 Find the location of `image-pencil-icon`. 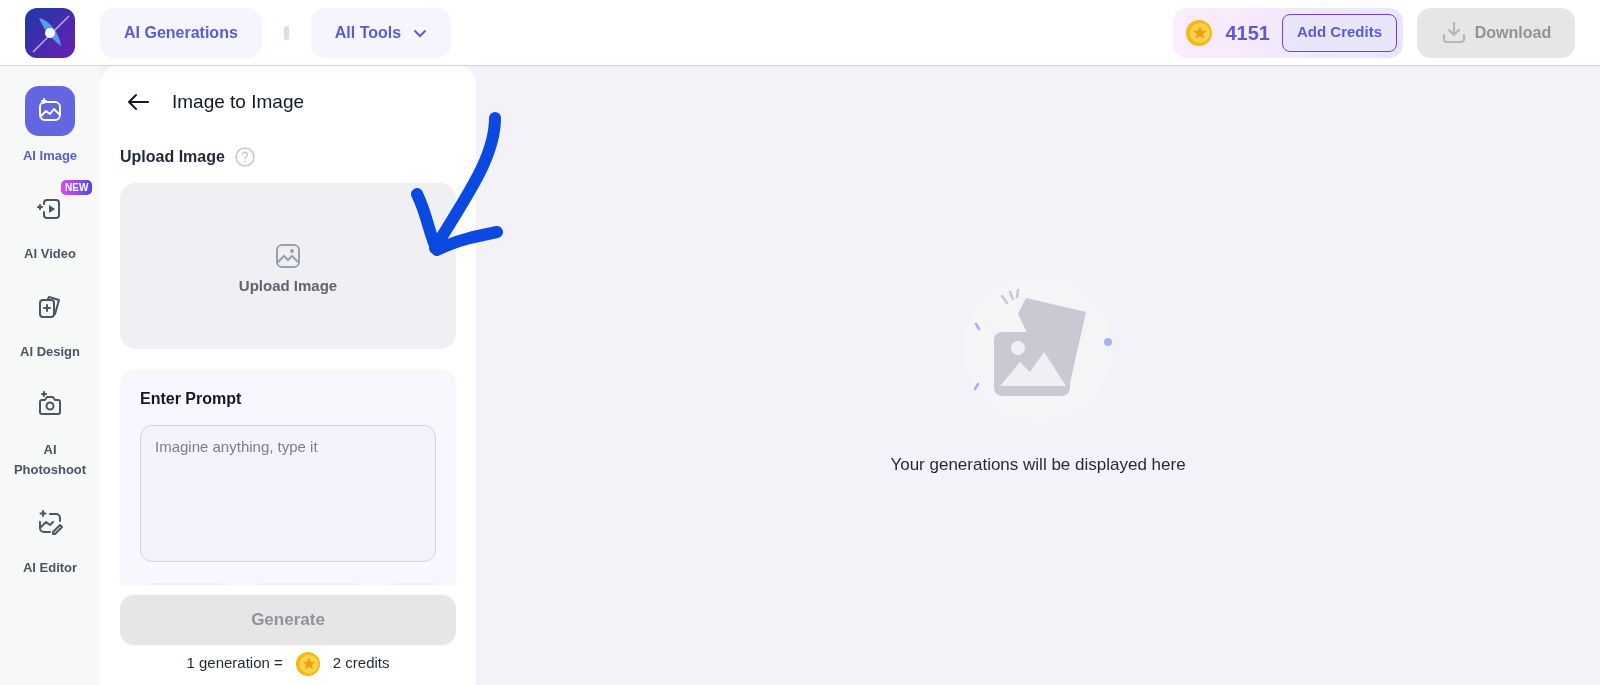

image-pencil-icon is located at coordinates (50, 523).